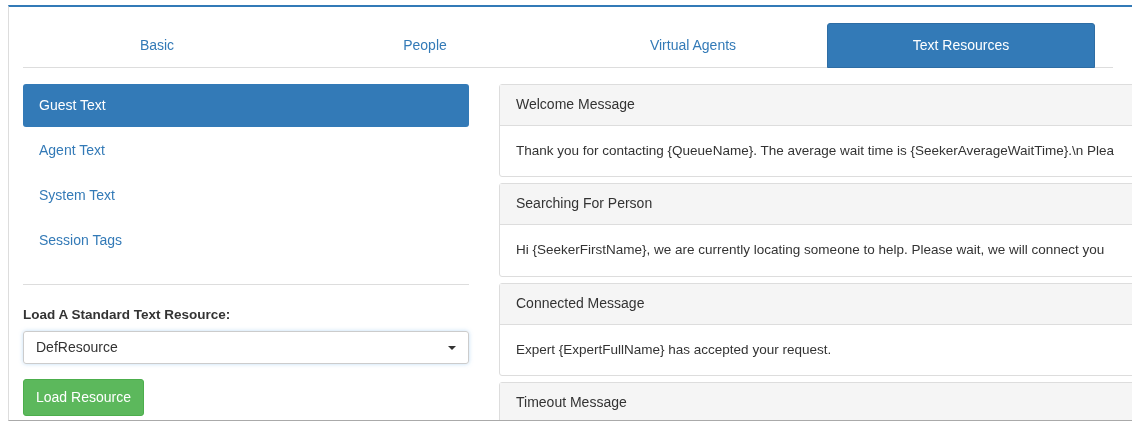  Describe the element at coordinates (961, 45) in the screenshot. I see `tab: Text Resources` at that location.